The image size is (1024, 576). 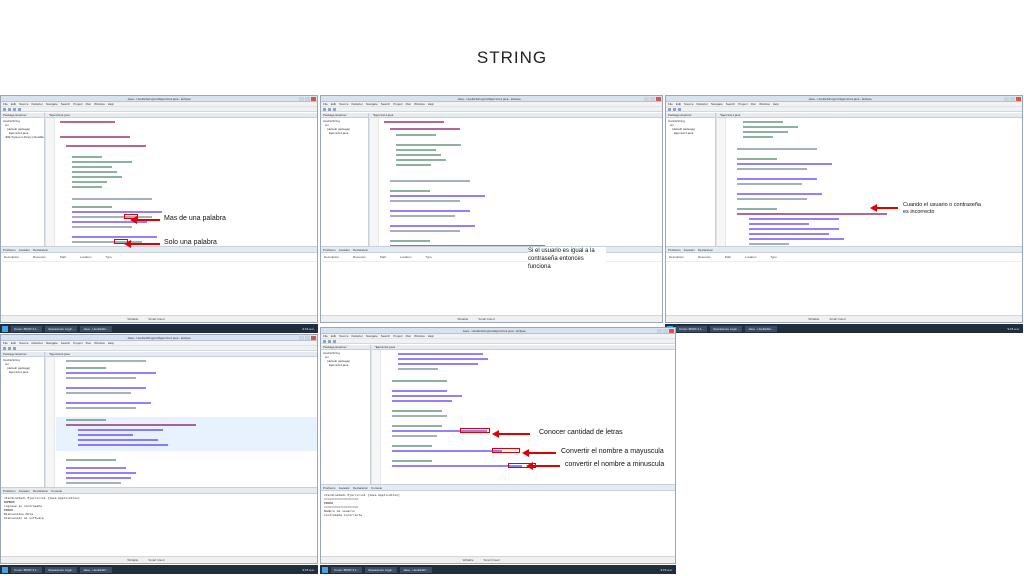 I want to click on menu-window: Window, so click(x=419, y=104).